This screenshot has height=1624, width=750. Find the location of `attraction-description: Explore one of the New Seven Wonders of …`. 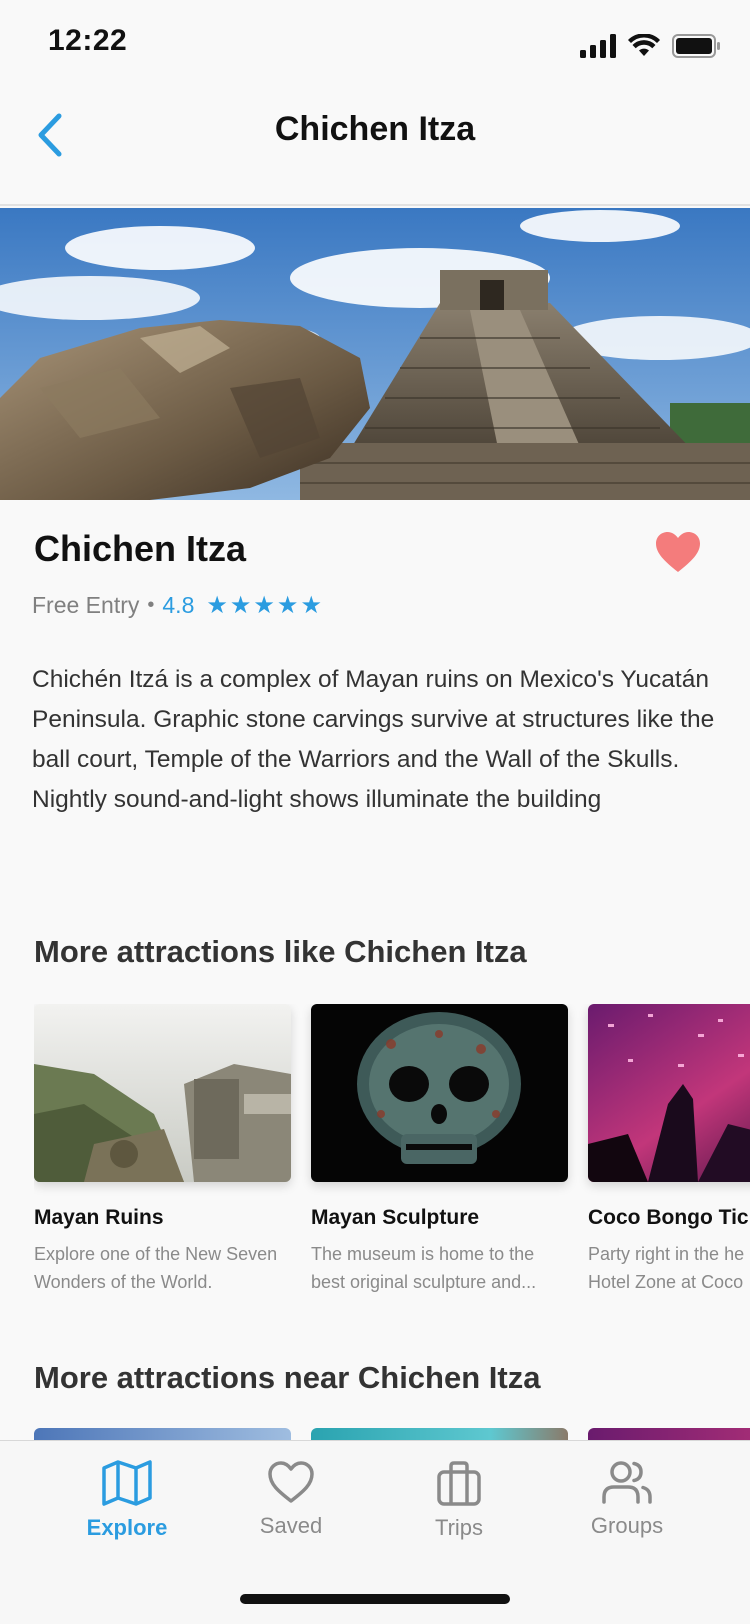

attraction-description: Explore one of the New Seven Wonders of … is located at coordinates (162, 1268).